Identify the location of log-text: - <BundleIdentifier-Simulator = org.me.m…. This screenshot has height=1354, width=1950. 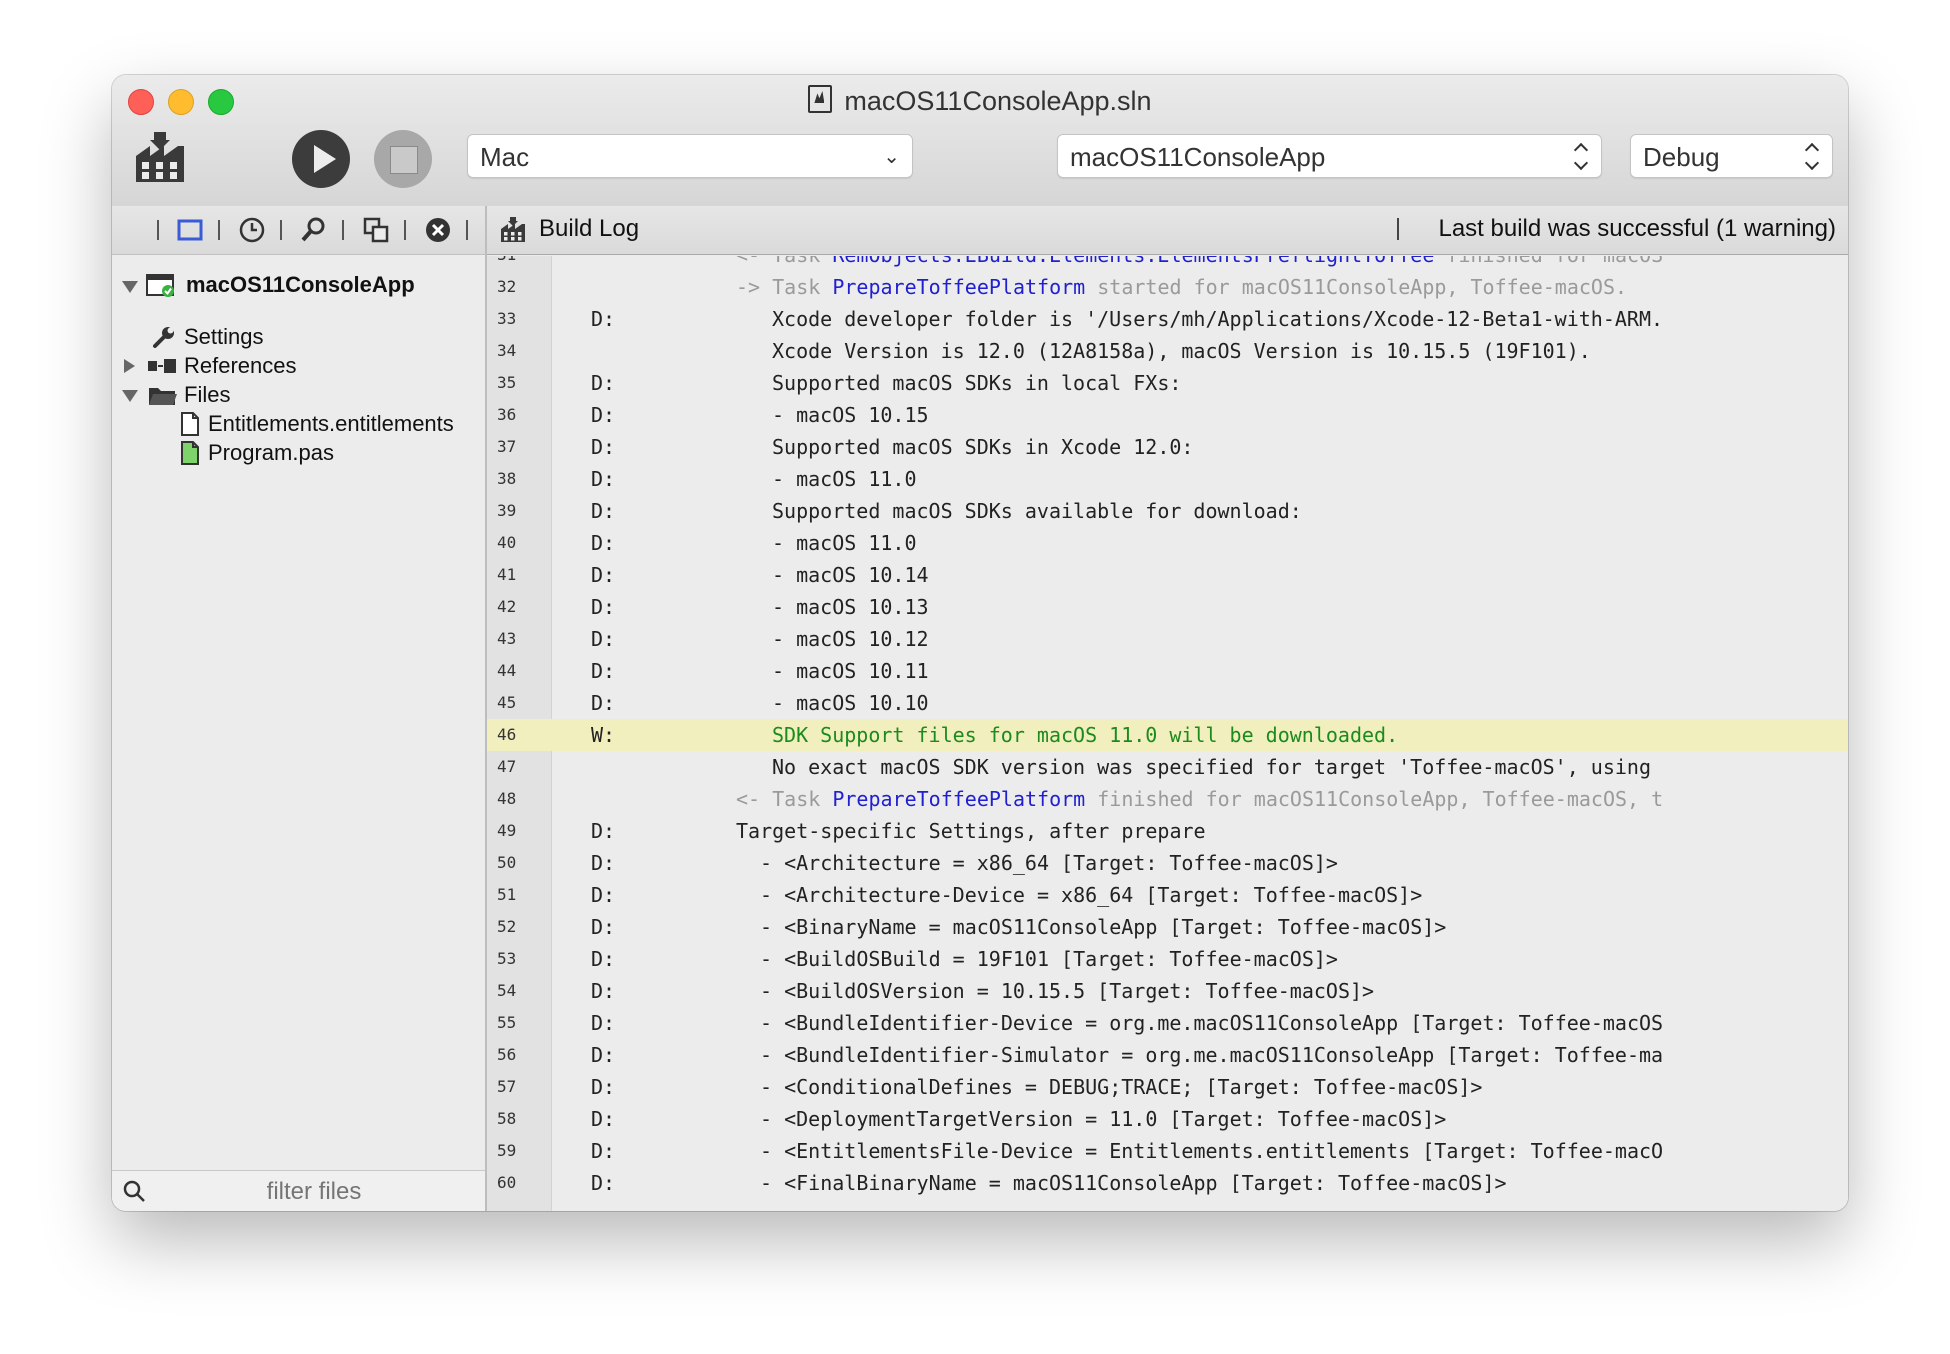
(1212, 1055).